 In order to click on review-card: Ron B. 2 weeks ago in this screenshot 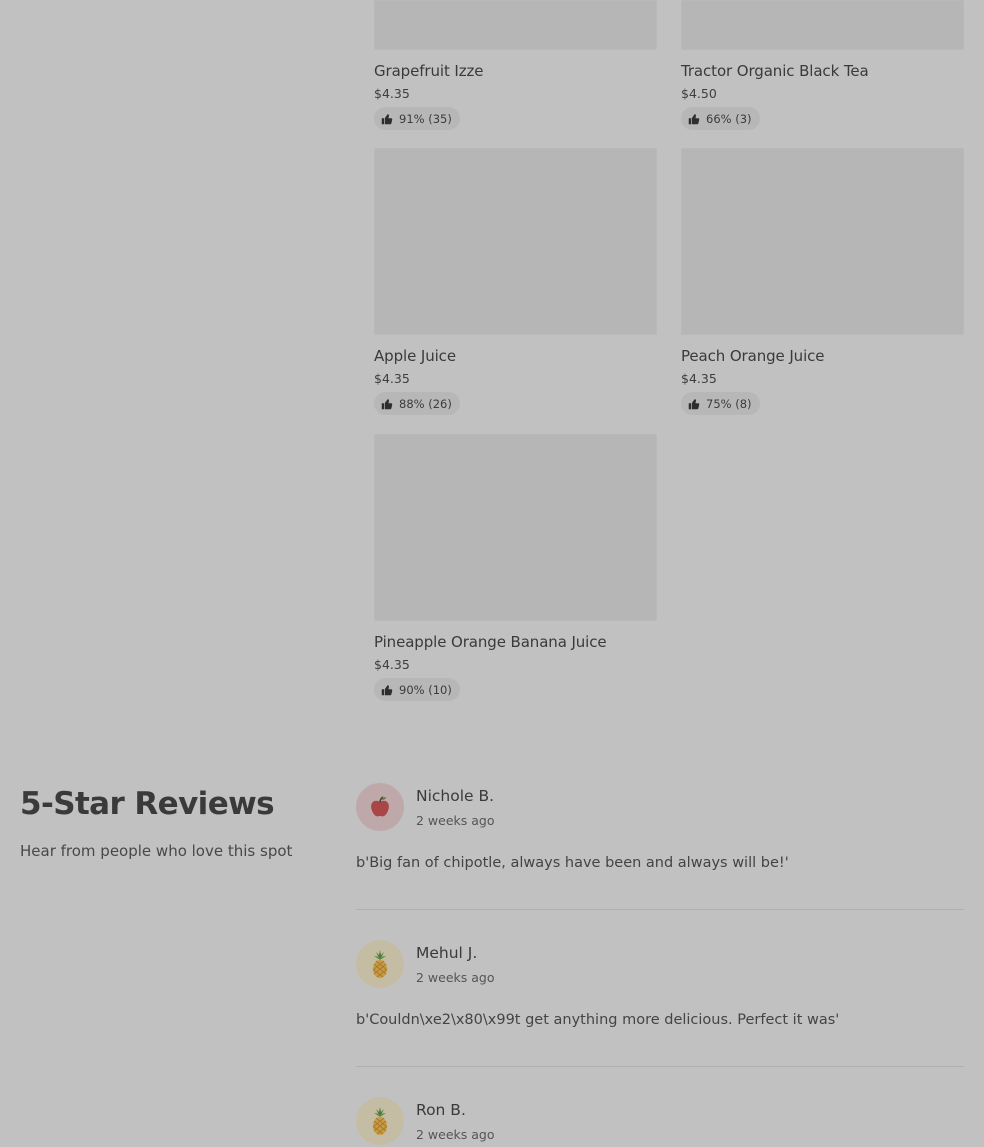, I will do `click(660, 1122)`.